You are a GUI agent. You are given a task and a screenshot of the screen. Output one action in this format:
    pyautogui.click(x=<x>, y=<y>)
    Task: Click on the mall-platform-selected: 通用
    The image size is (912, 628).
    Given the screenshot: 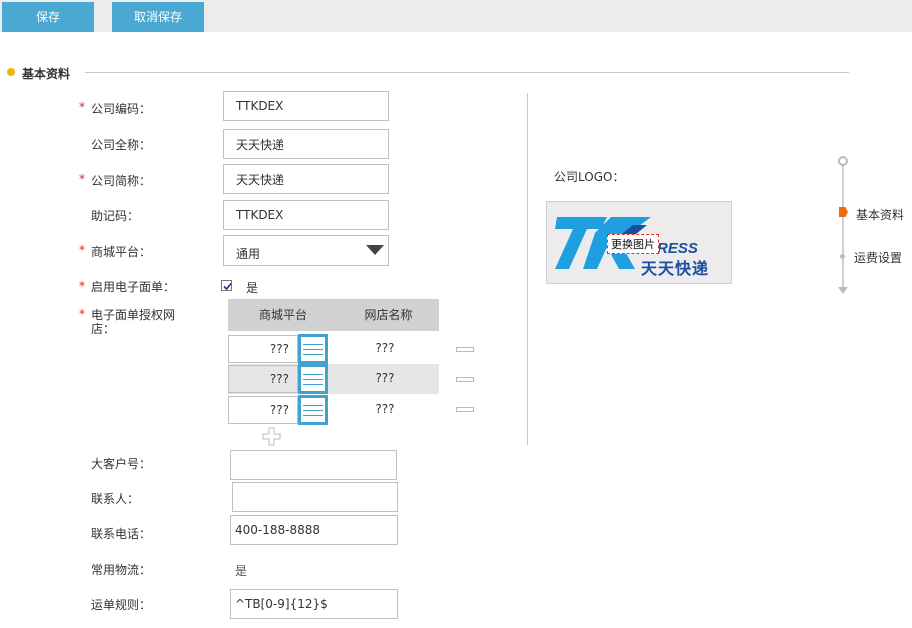 What is the action you would take?
    pyautogui.click(x=248, y=254)
    